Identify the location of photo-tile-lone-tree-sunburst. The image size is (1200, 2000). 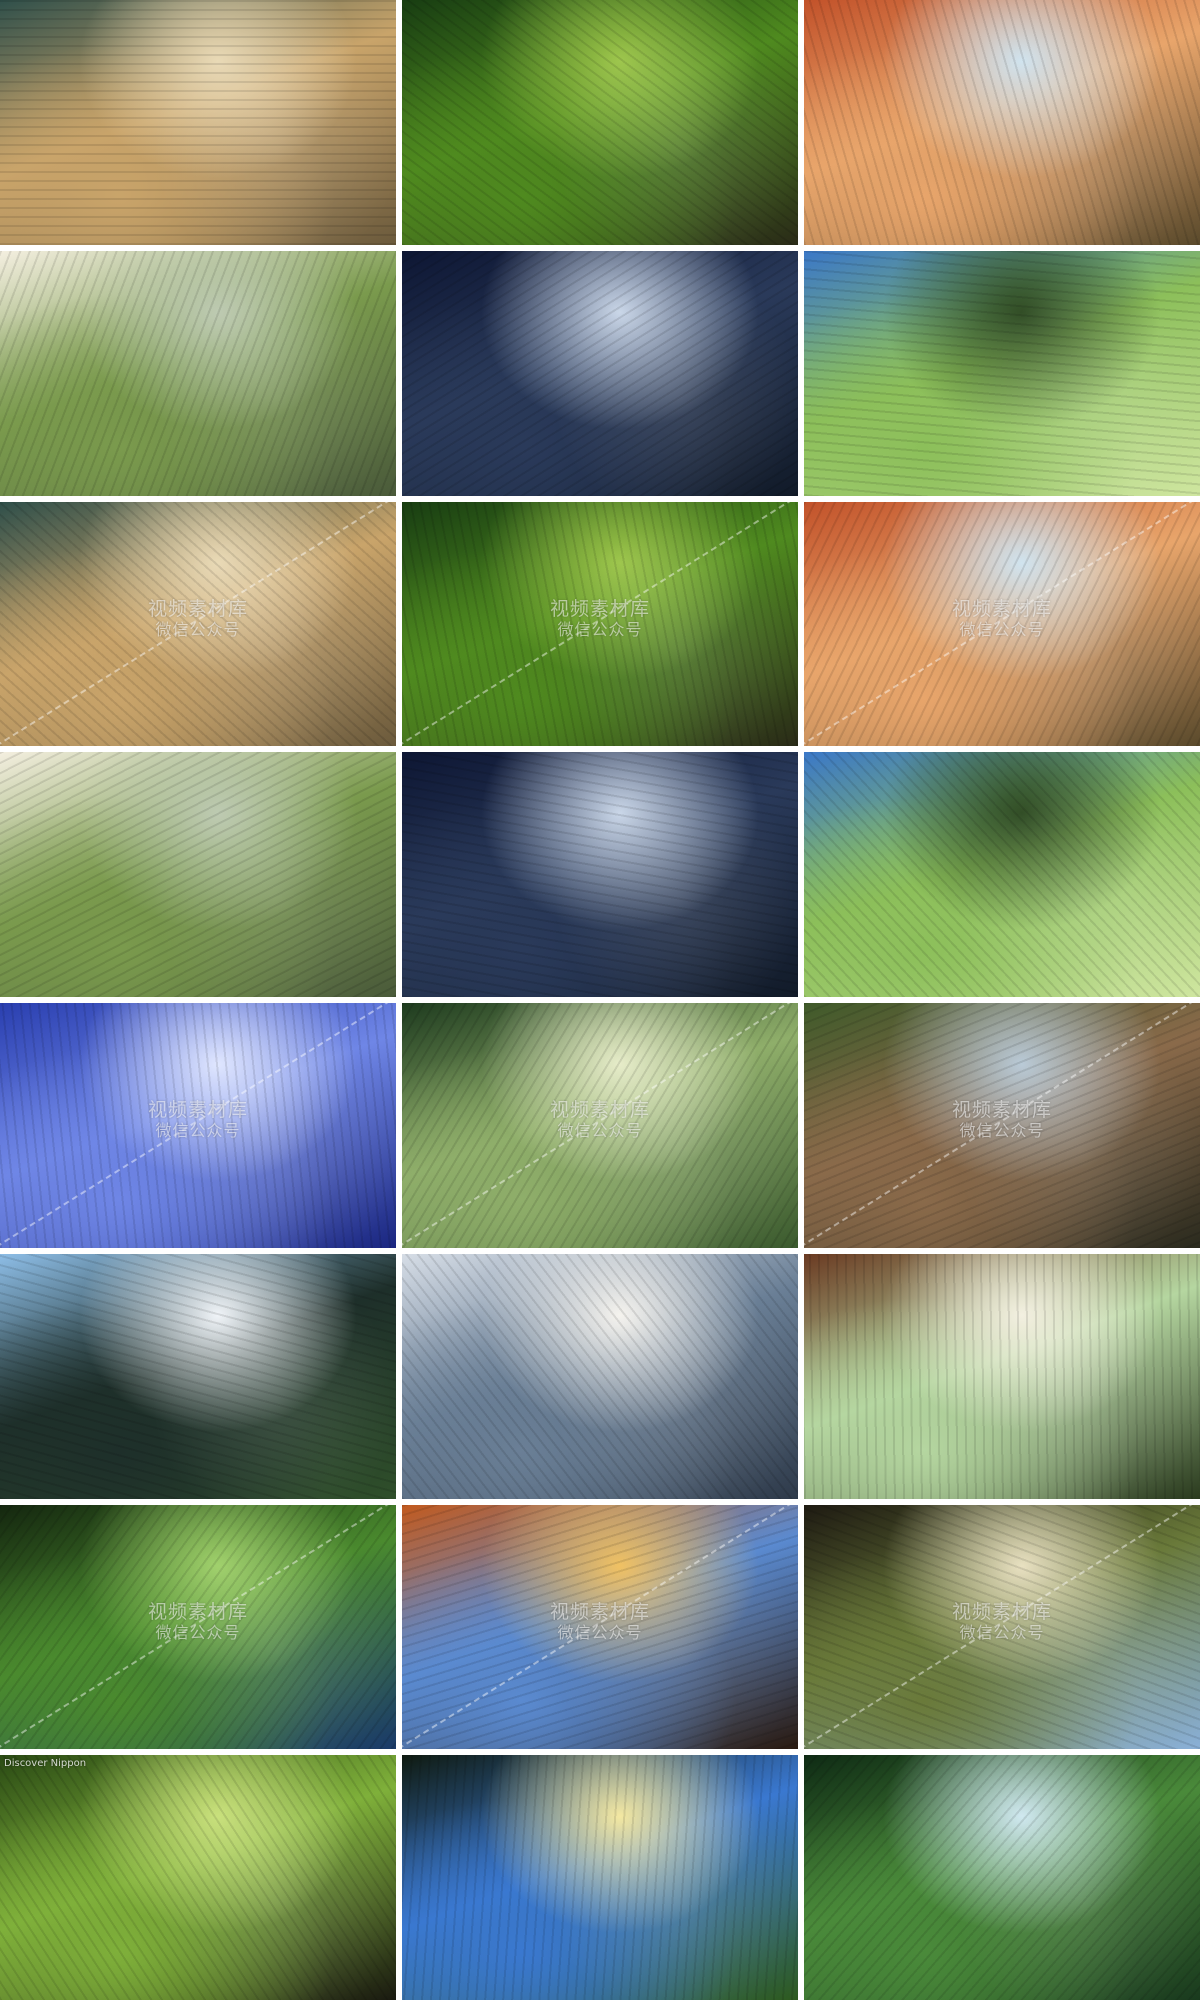
(600, 1877).